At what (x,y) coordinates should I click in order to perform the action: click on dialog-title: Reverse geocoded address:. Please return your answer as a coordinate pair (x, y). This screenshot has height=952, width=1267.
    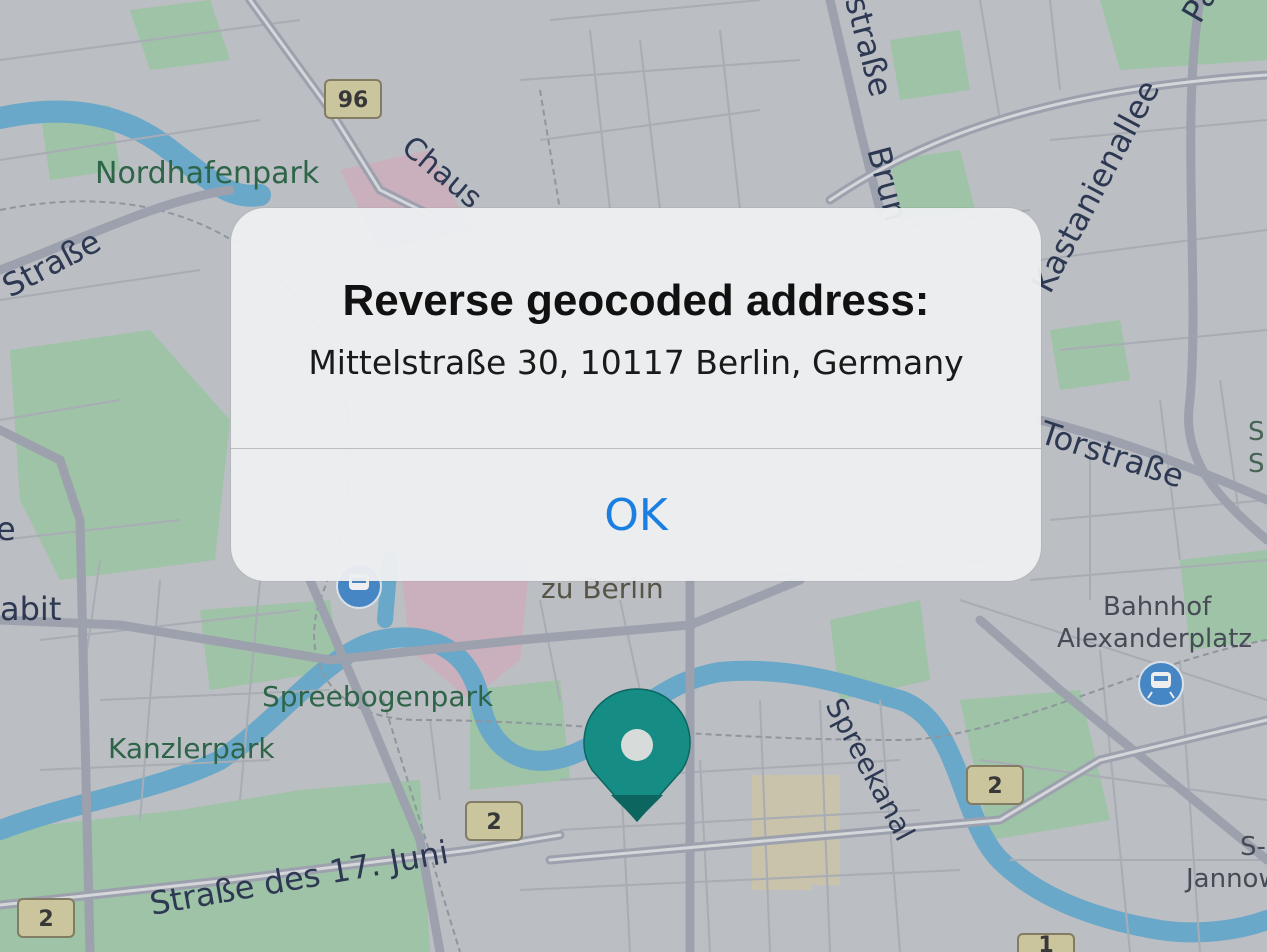
    Looking at the image, I should click on (636, 300).